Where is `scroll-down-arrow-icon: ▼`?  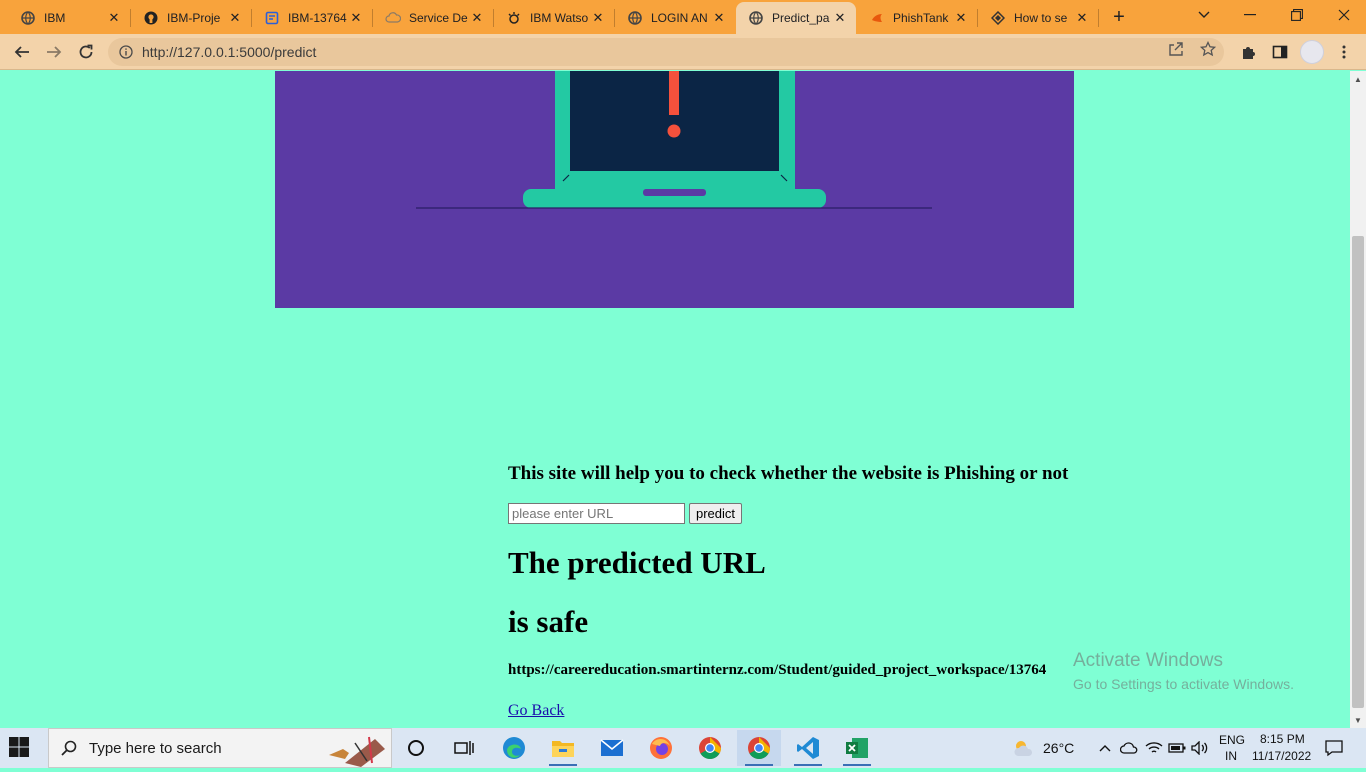 scroll-down-arrow-icon: ▼ is located at coordinates (1358, 720).